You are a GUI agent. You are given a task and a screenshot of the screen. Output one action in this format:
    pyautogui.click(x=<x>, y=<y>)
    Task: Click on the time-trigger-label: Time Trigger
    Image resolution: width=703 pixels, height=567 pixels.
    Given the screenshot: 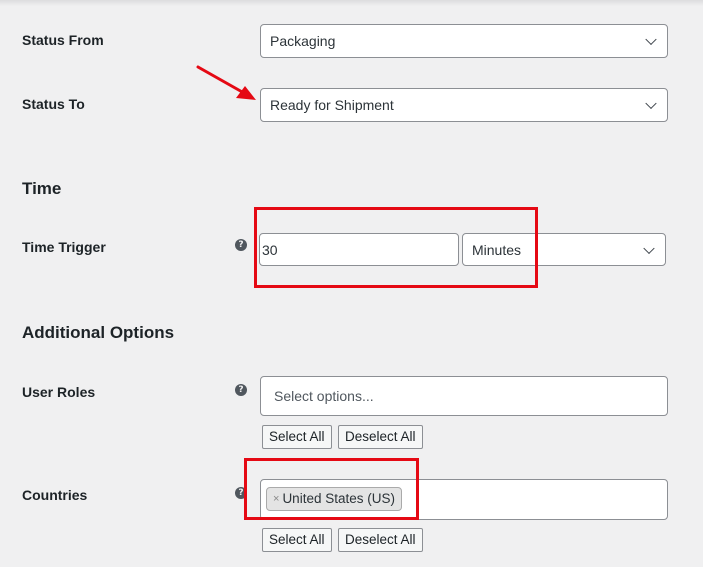 What is the action you would take?
    pyautogui.click(x=64, y=247)
    